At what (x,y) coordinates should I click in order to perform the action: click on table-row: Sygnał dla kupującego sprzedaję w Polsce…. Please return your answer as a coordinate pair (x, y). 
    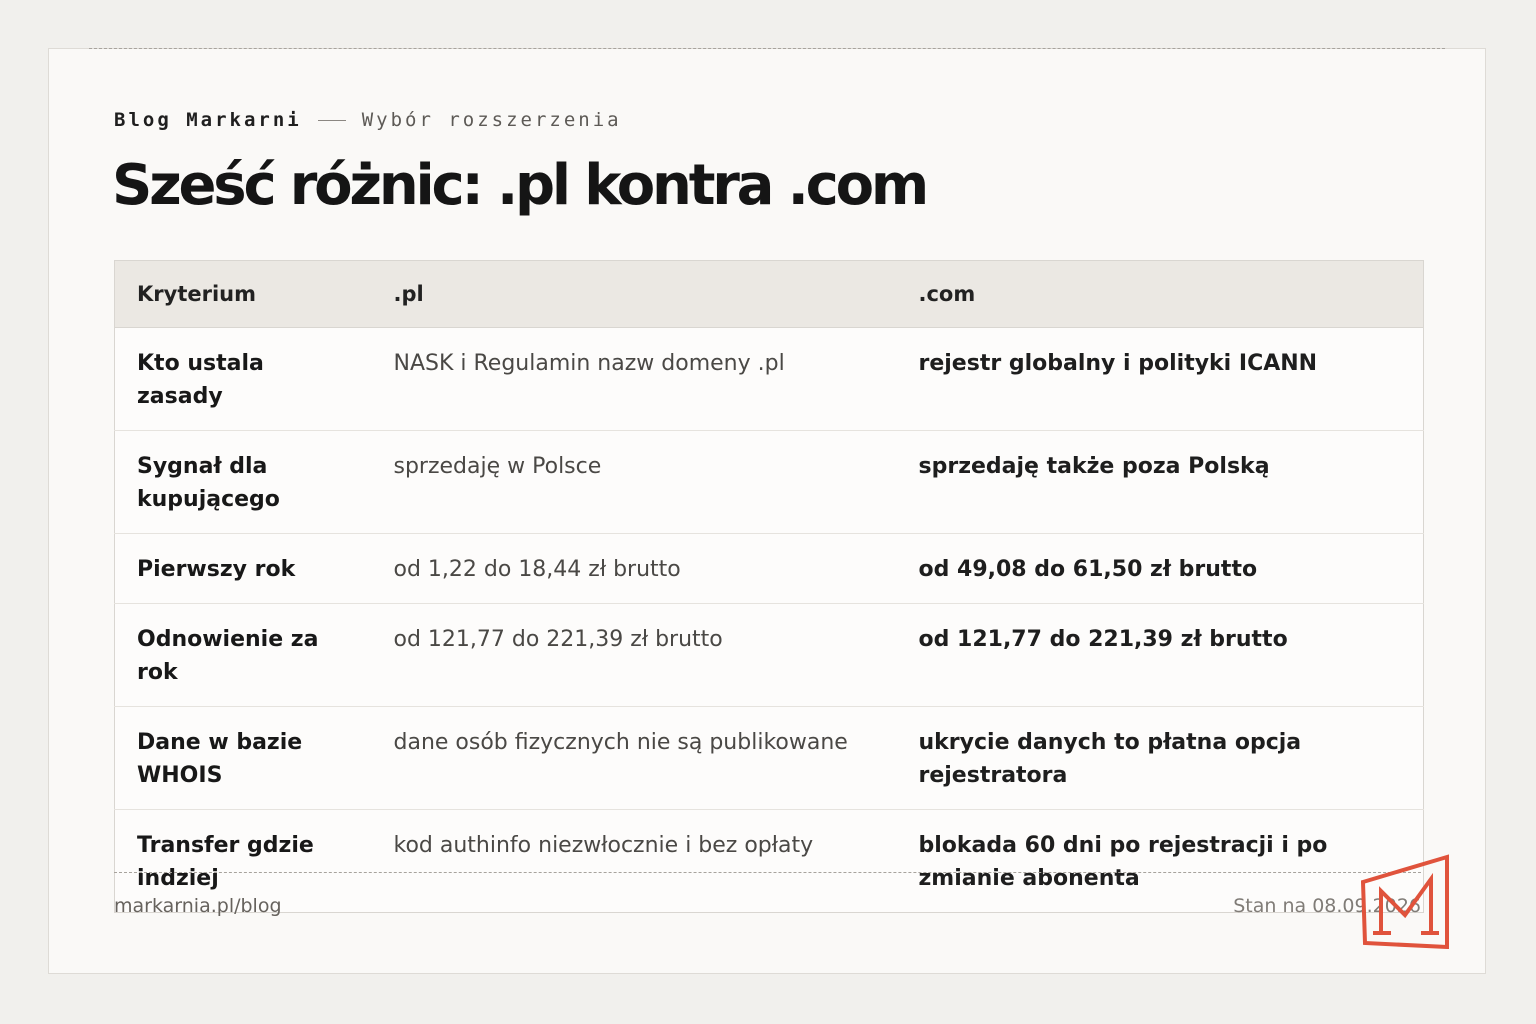
    Looking at the image, I should click on (769, 482).